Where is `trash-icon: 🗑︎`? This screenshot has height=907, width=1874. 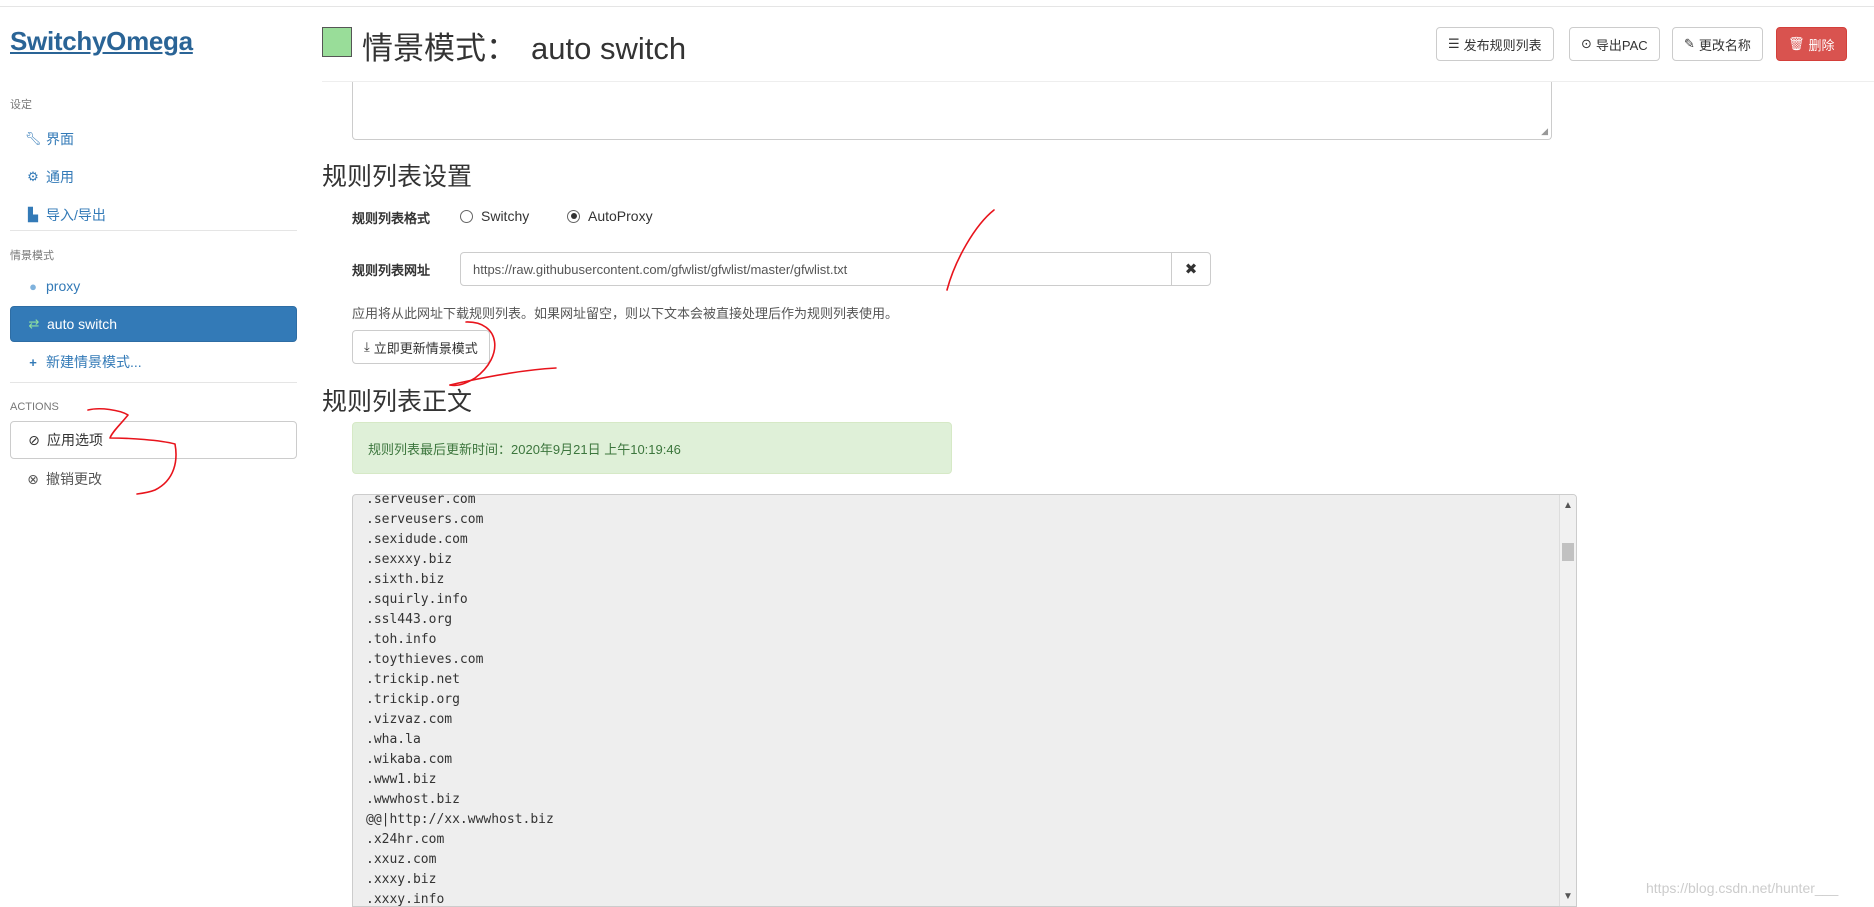 trash-icon: 🗑︎ is located at coordinates (1796, 43).